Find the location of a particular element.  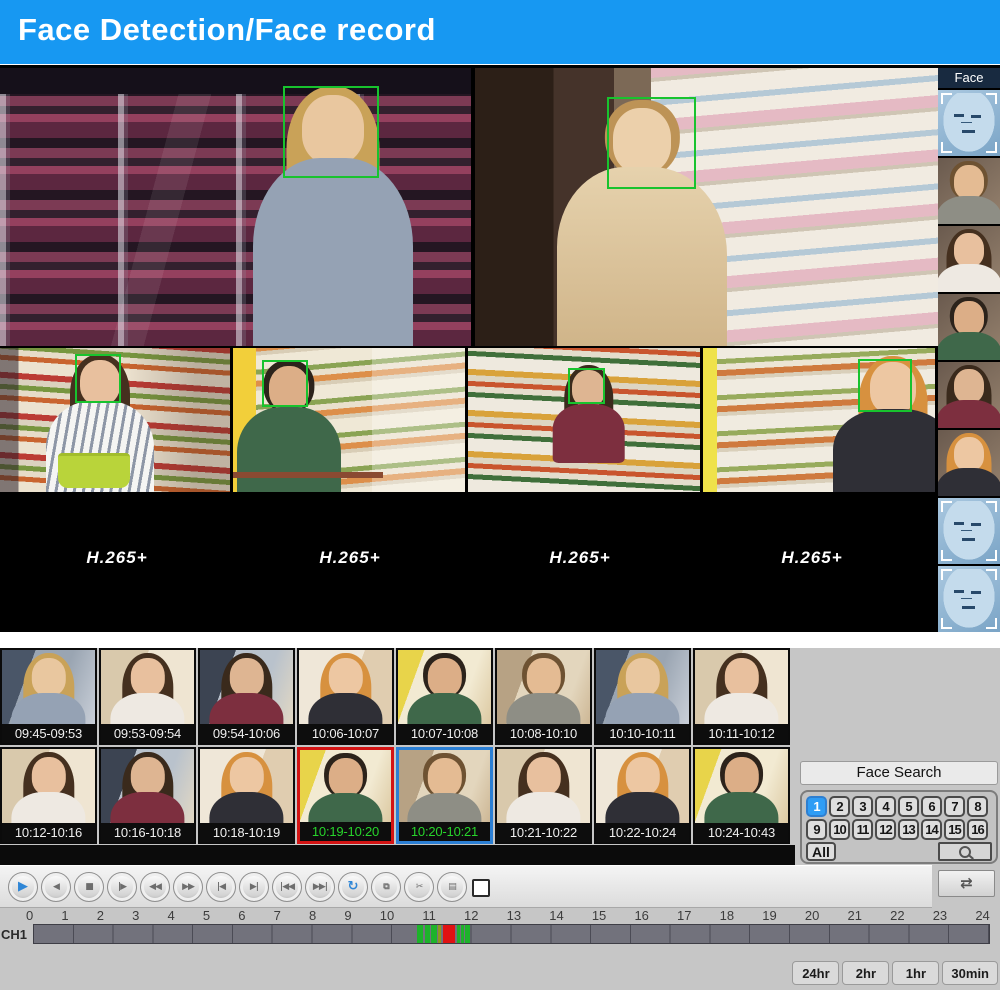

playback-control-button: ▤ is located at coordinates (452, 886).